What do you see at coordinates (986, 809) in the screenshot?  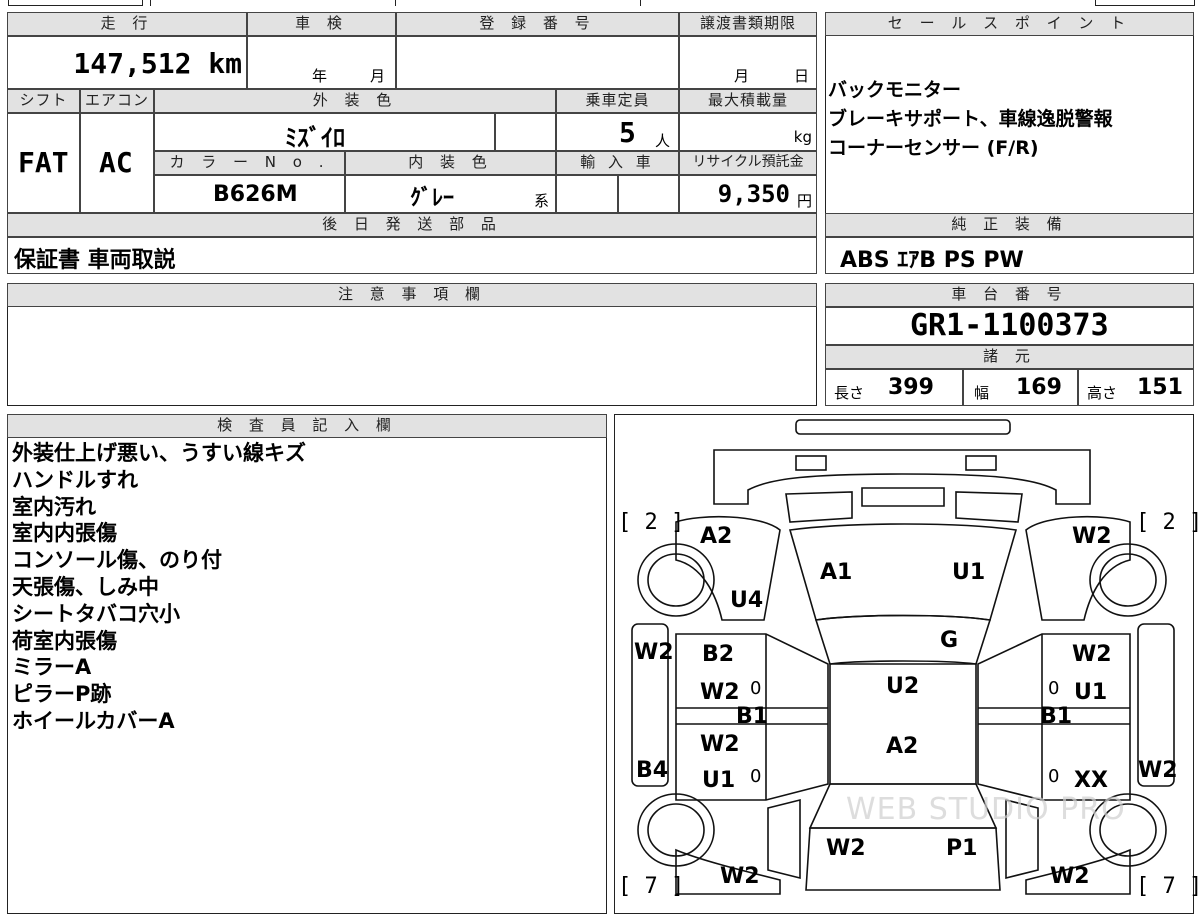 I see `watermark: WEB STUDIO PRO` at bounding box center [986, 809].